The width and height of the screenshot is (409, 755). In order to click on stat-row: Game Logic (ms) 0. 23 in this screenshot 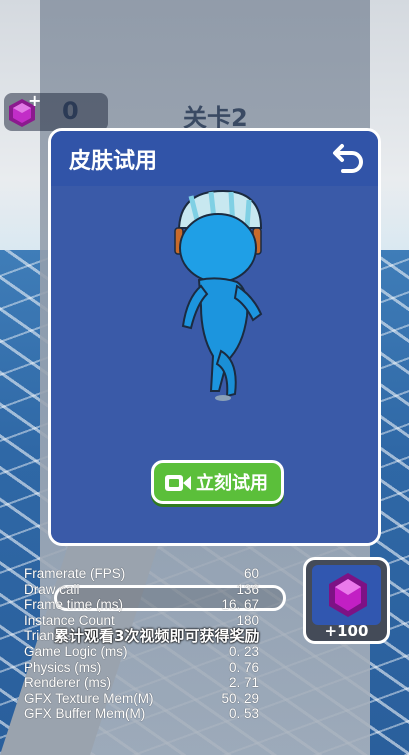, I will do `click(141, 651)`.